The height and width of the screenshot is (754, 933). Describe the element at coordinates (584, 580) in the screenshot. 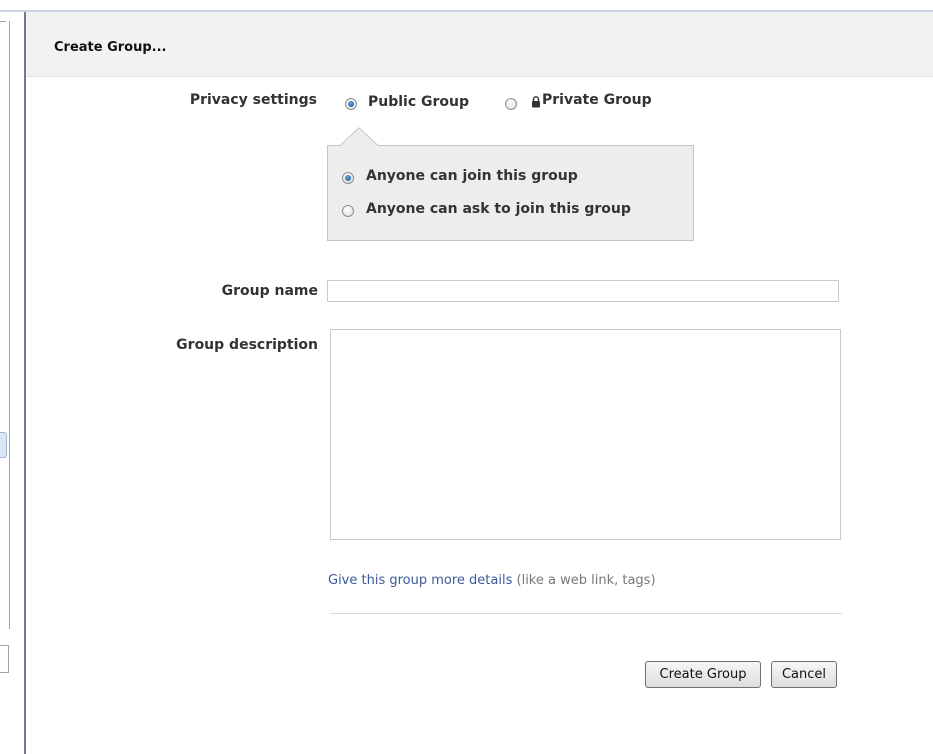

I see `more-details-hint: (like a web link, tags)` at that location.